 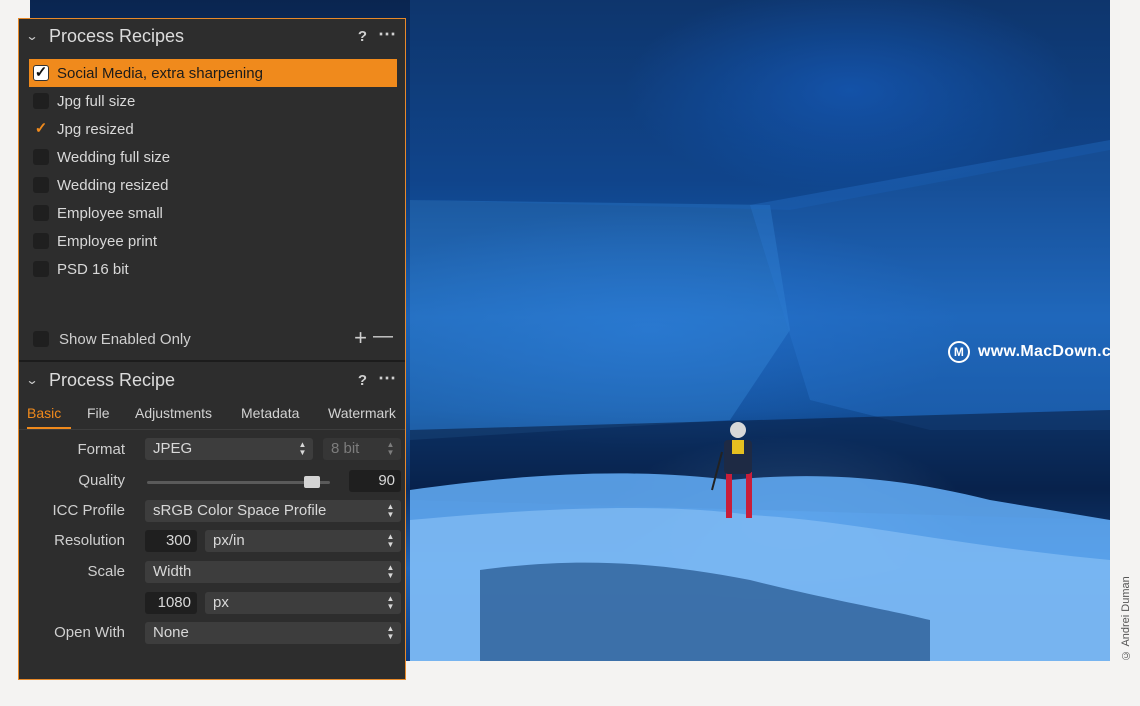 I want to click on macdown-logo-icon: M, so click(x=959, y=352).